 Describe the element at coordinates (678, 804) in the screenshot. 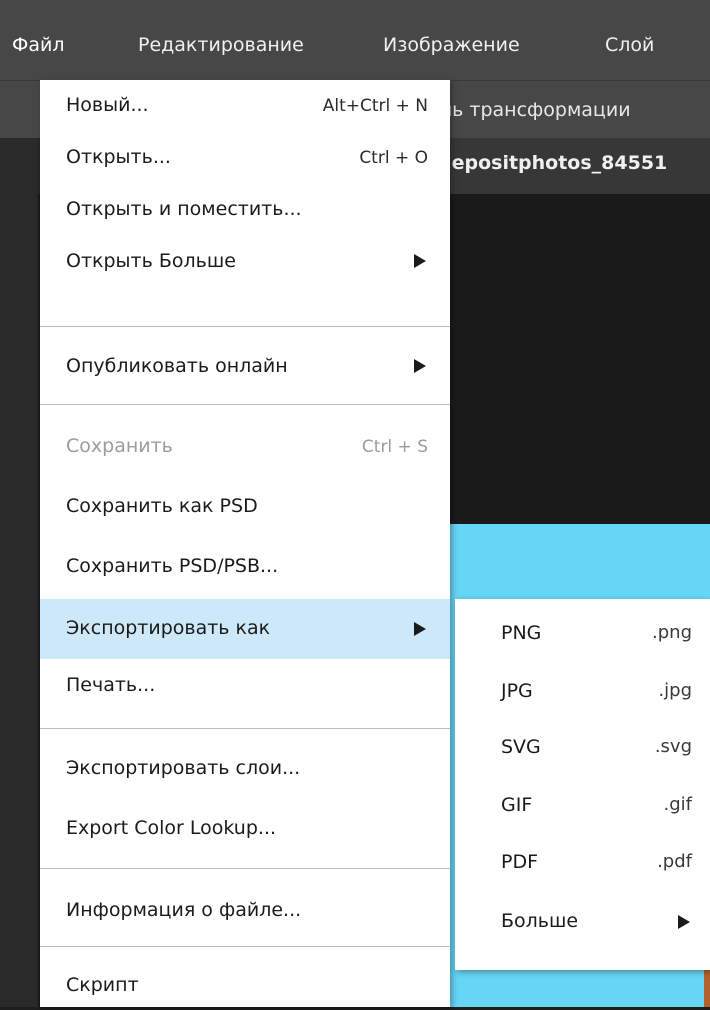

I see `export-format-extension: .gif` at that location.